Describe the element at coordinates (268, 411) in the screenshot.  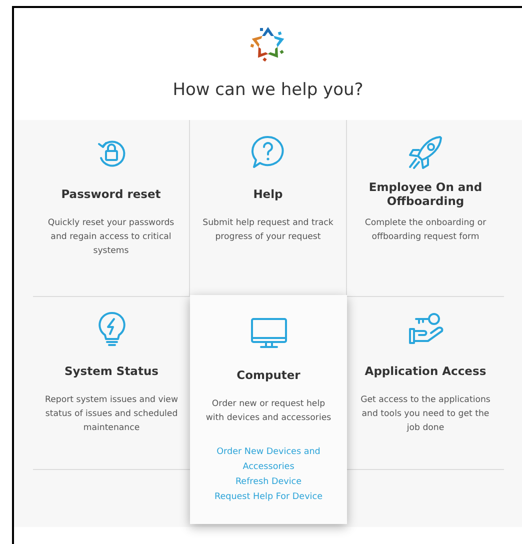
I see `tile-description: Order new or request help with devices and accessories` at that location.